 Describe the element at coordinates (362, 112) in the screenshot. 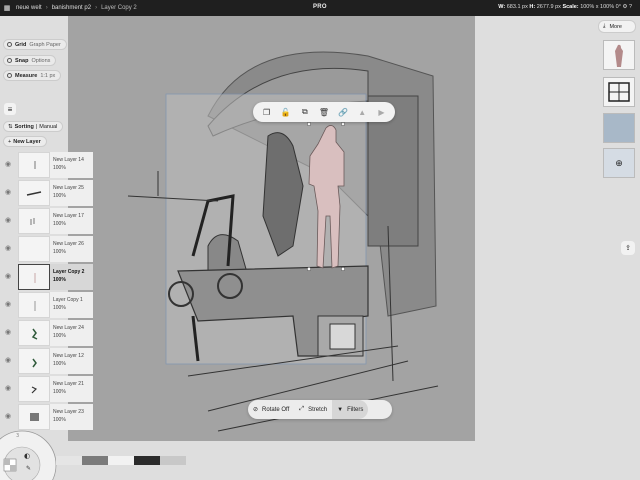

I see `flip-vertical-icon: ▲` at that location.